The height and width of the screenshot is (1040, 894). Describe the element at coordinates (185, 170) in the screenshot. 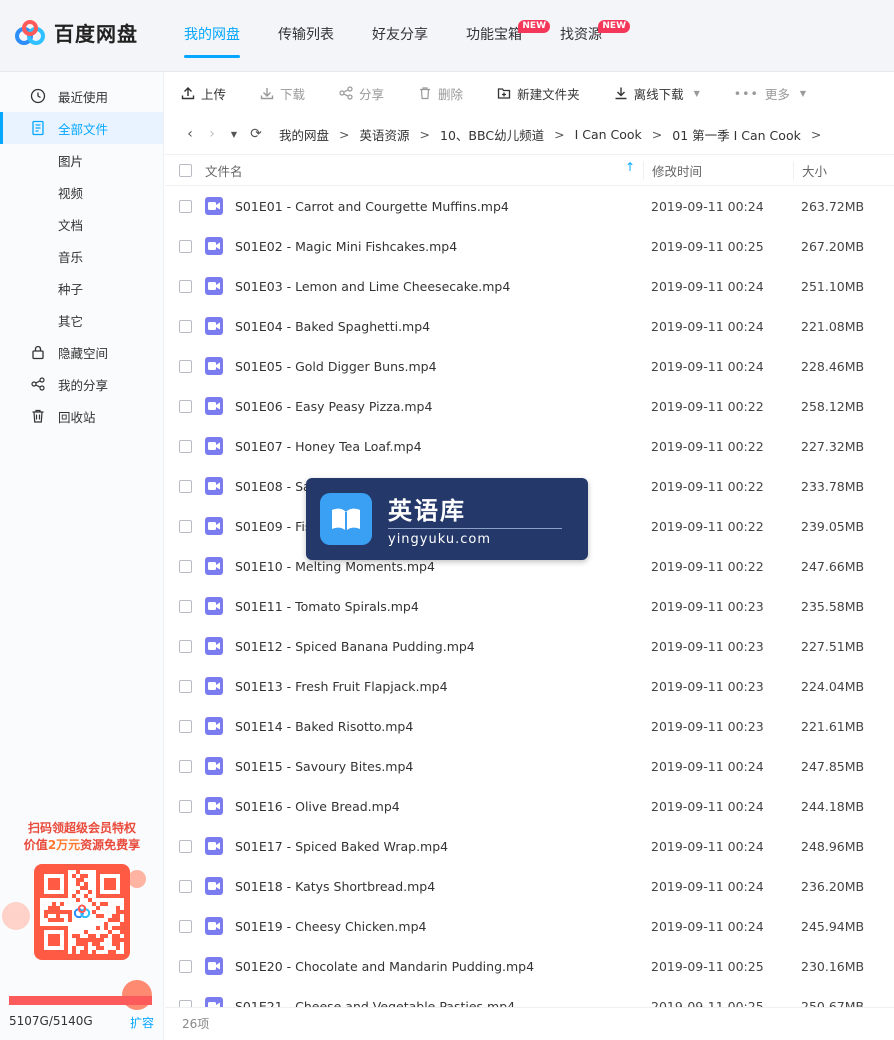

I see `select-all-checkbox` at that location.